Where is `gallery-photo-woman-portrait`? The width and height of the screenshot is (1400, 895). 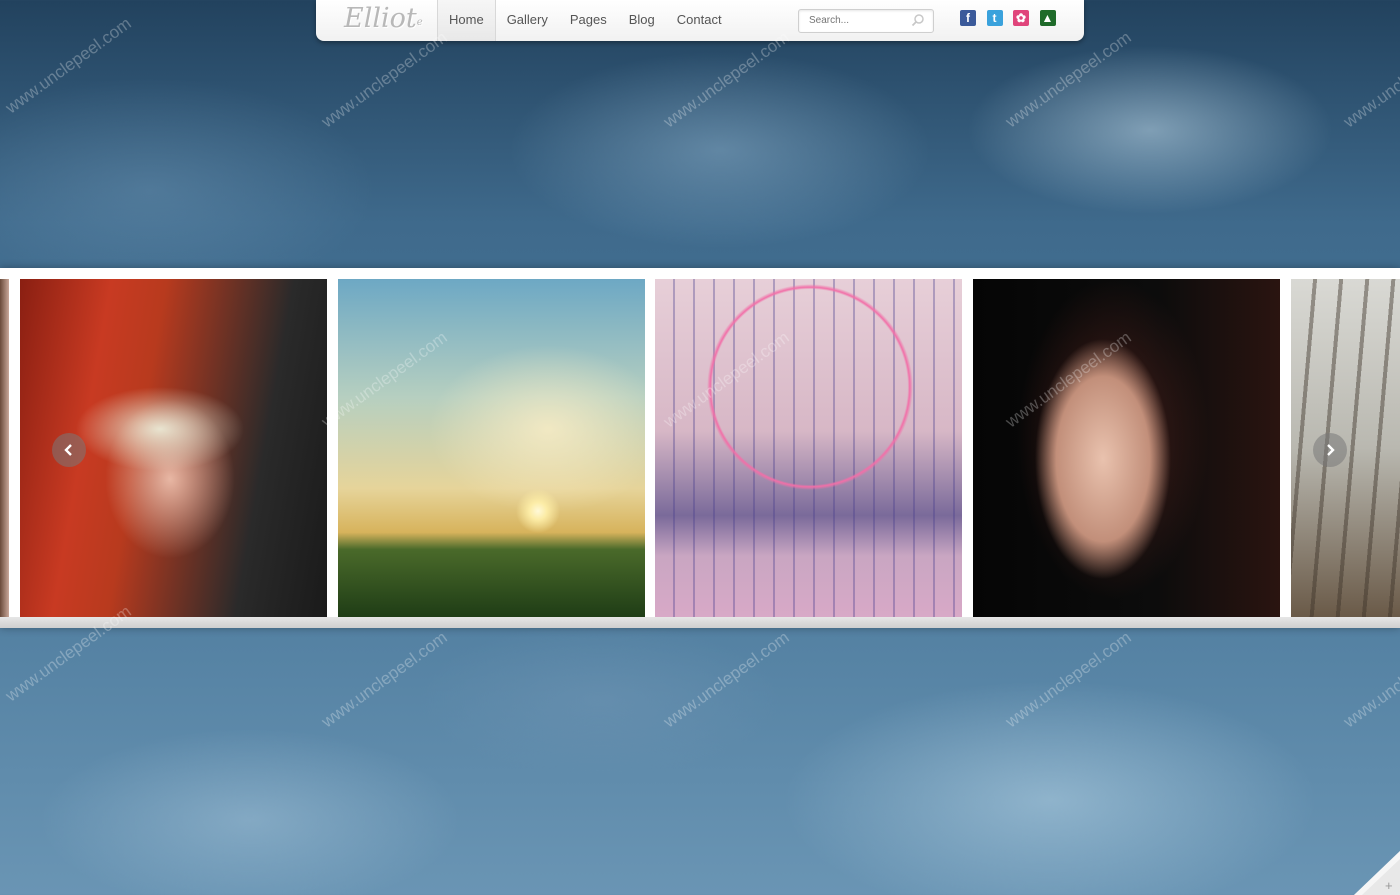
gallery-photo-woman-portrait is located at coordinates (1126, 448).